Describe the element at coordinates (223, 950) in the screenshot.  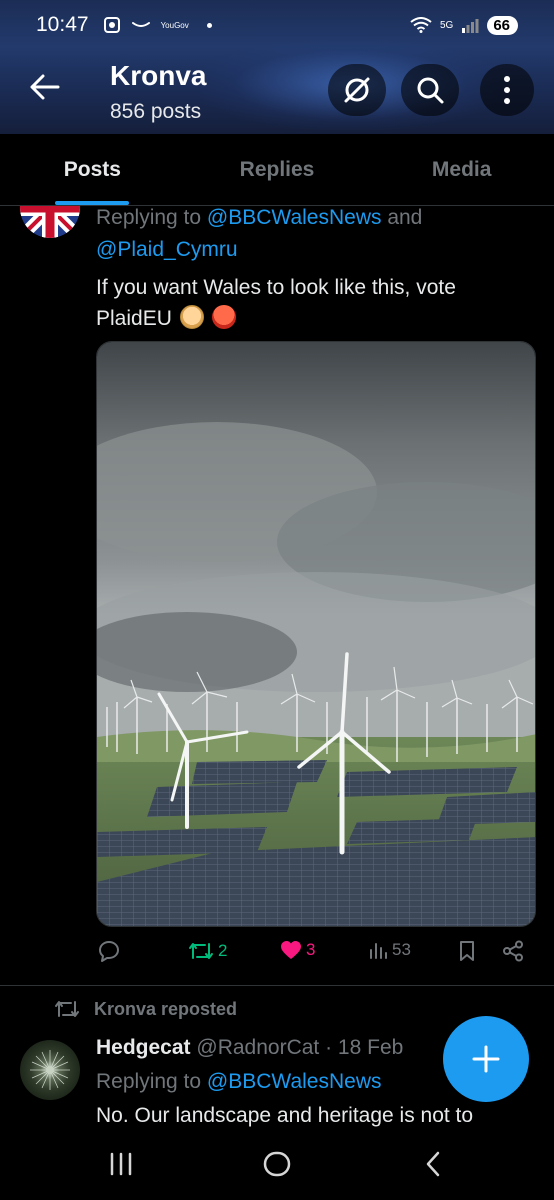
I see `repost-count: 2` at that location.